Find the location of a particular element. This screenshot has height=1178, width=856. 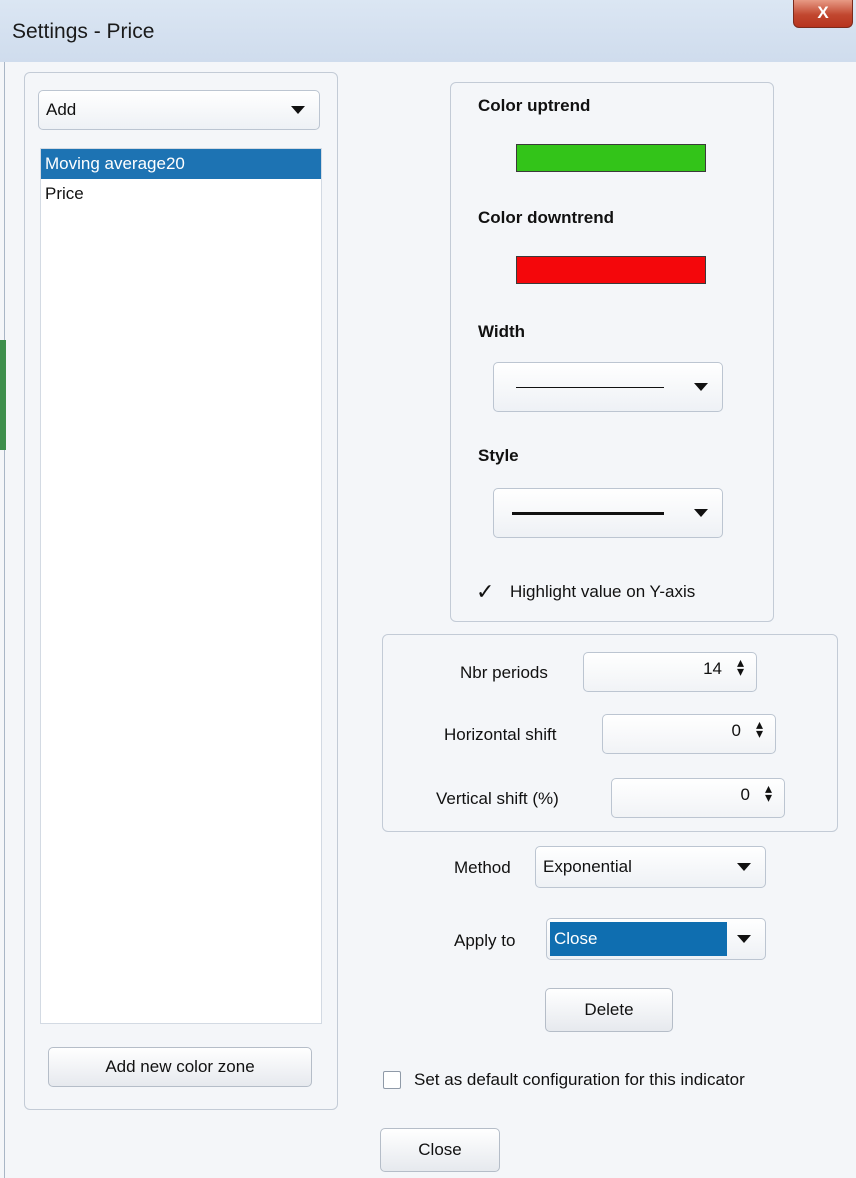

method-value: Exponential is located at coordinates (587, 866).